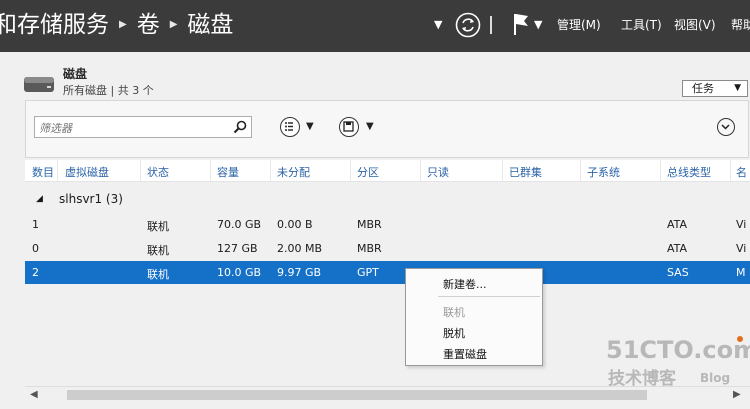 Image resolution: width=750 pixels, height=409 pixels. Describe the element at coordinates (116, 25) in the screenshot. I see `breadcrumb: 和存储服务 ▶ 卷 ▶ 磁盘` at that location.